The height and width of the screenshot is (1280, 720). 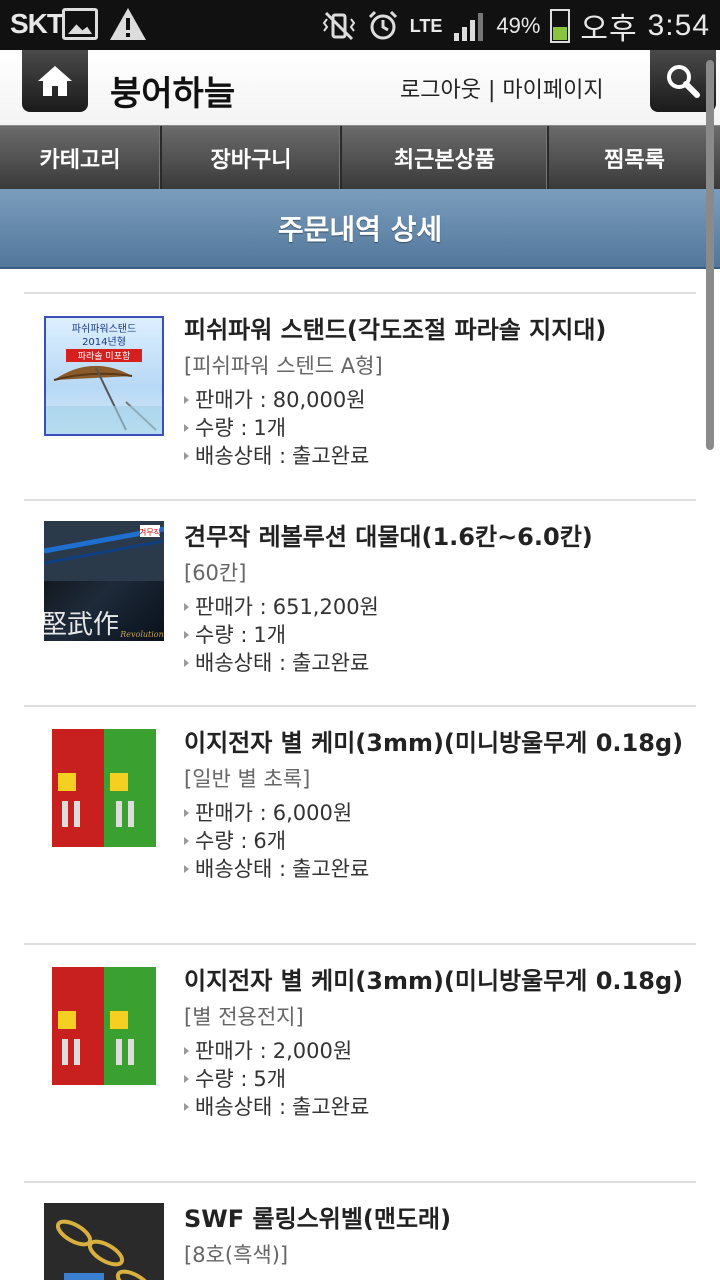 I want to click on product-name: 견무작 레볼루션 대물대(1.6칸~6.0칸), so click(x=438, y=537).